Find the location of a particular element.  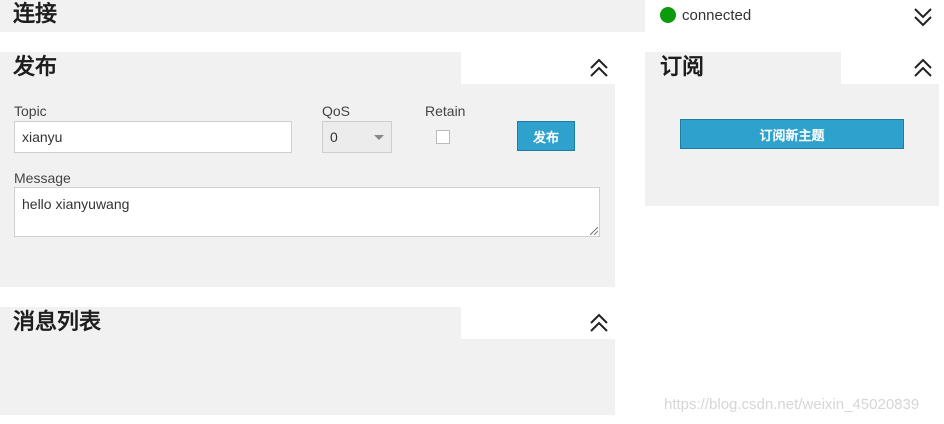

topic-label: Topic is located at coordinates (30, 111).